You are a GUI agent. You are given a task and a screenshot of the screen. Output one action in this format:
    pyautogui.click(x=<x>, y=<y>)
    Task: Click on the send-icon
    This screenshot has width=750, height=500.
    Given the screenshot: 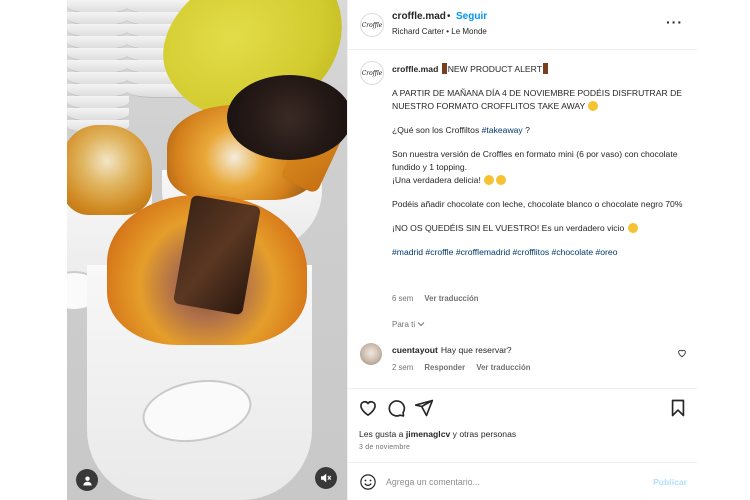 What is the action you would take?
    pyautogui.click(x=424, y=408)
    